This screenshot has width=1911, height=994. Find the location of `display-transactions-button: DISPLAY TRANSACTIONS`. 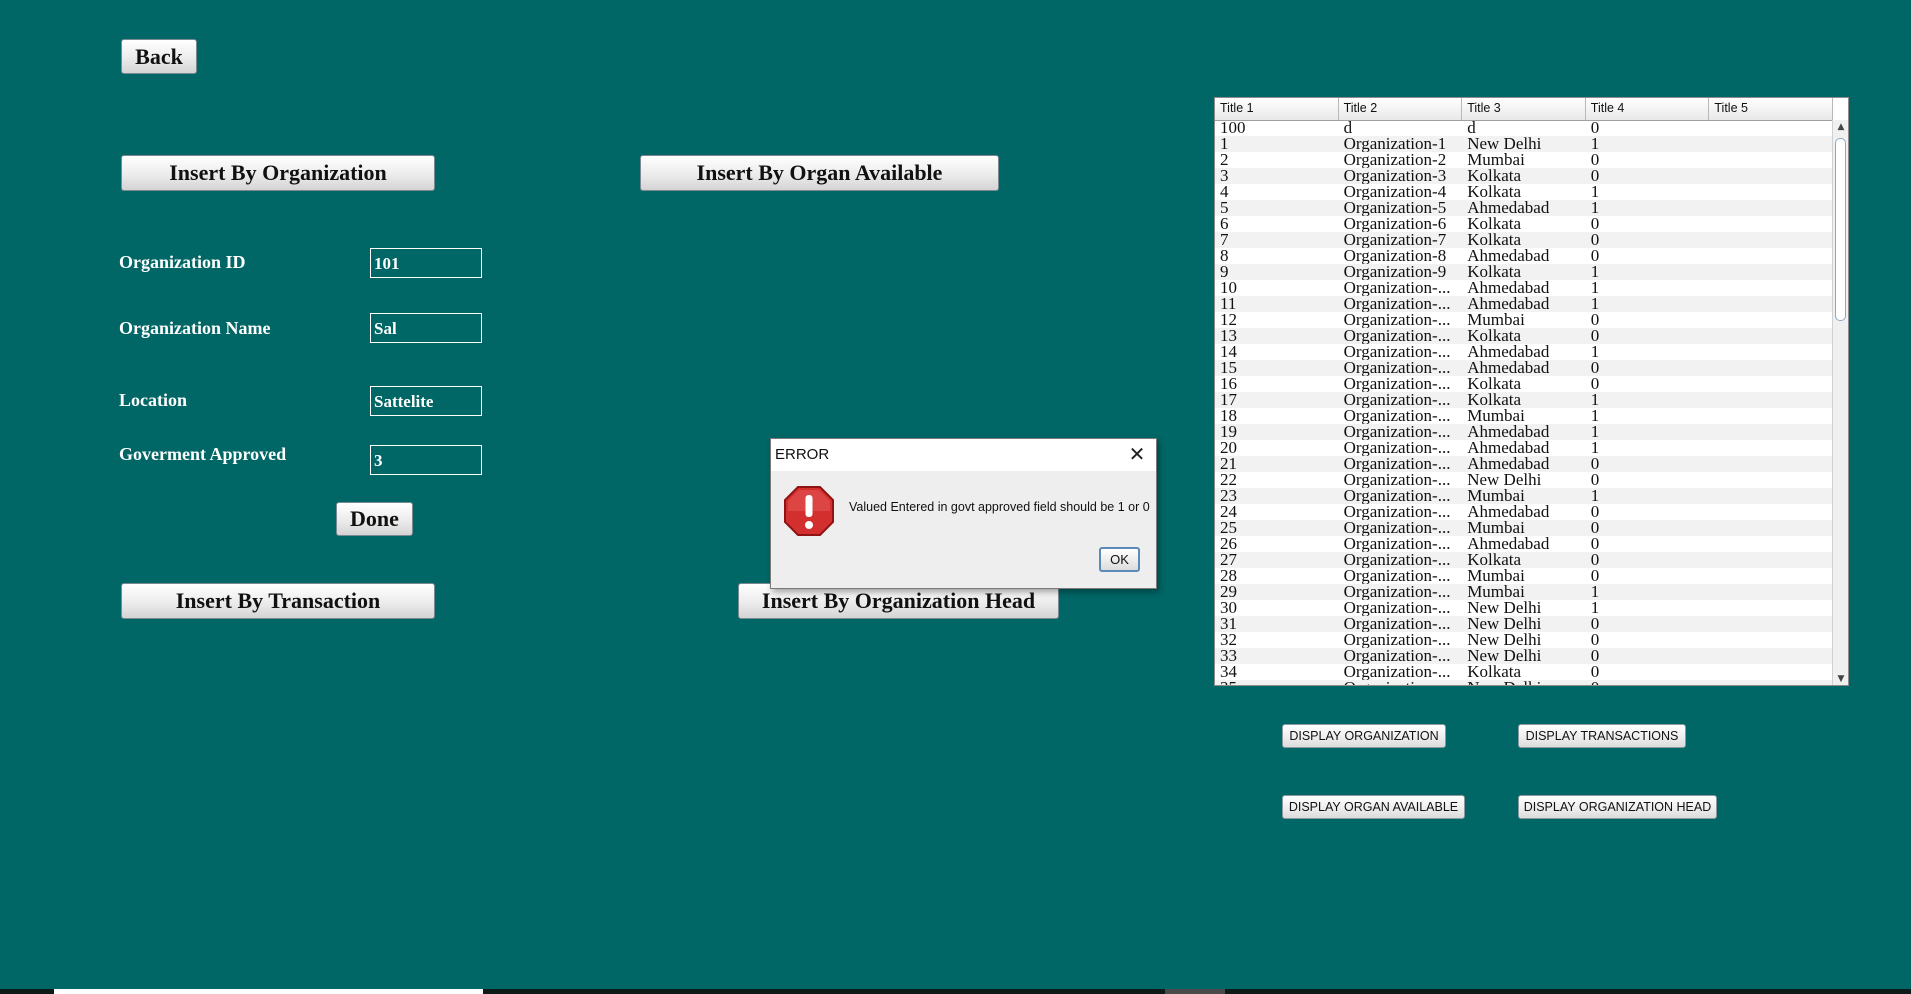

display-transactions-button: DISPLAY TRANSACTIONS is located at coordinates (1602, 736).